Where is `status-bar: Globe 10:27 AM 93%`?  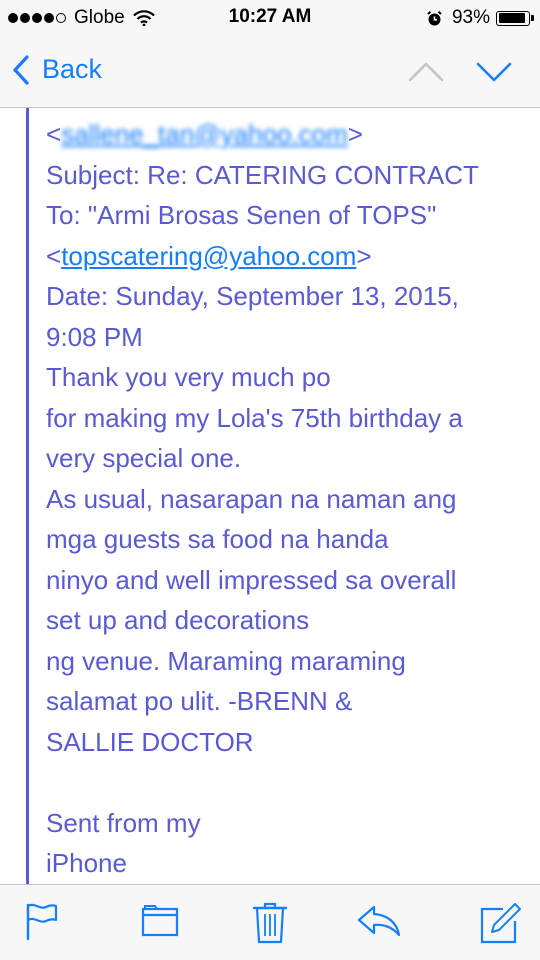
status-bar: Globe 10:27 AM 93% is located at coordinates (270, 18).